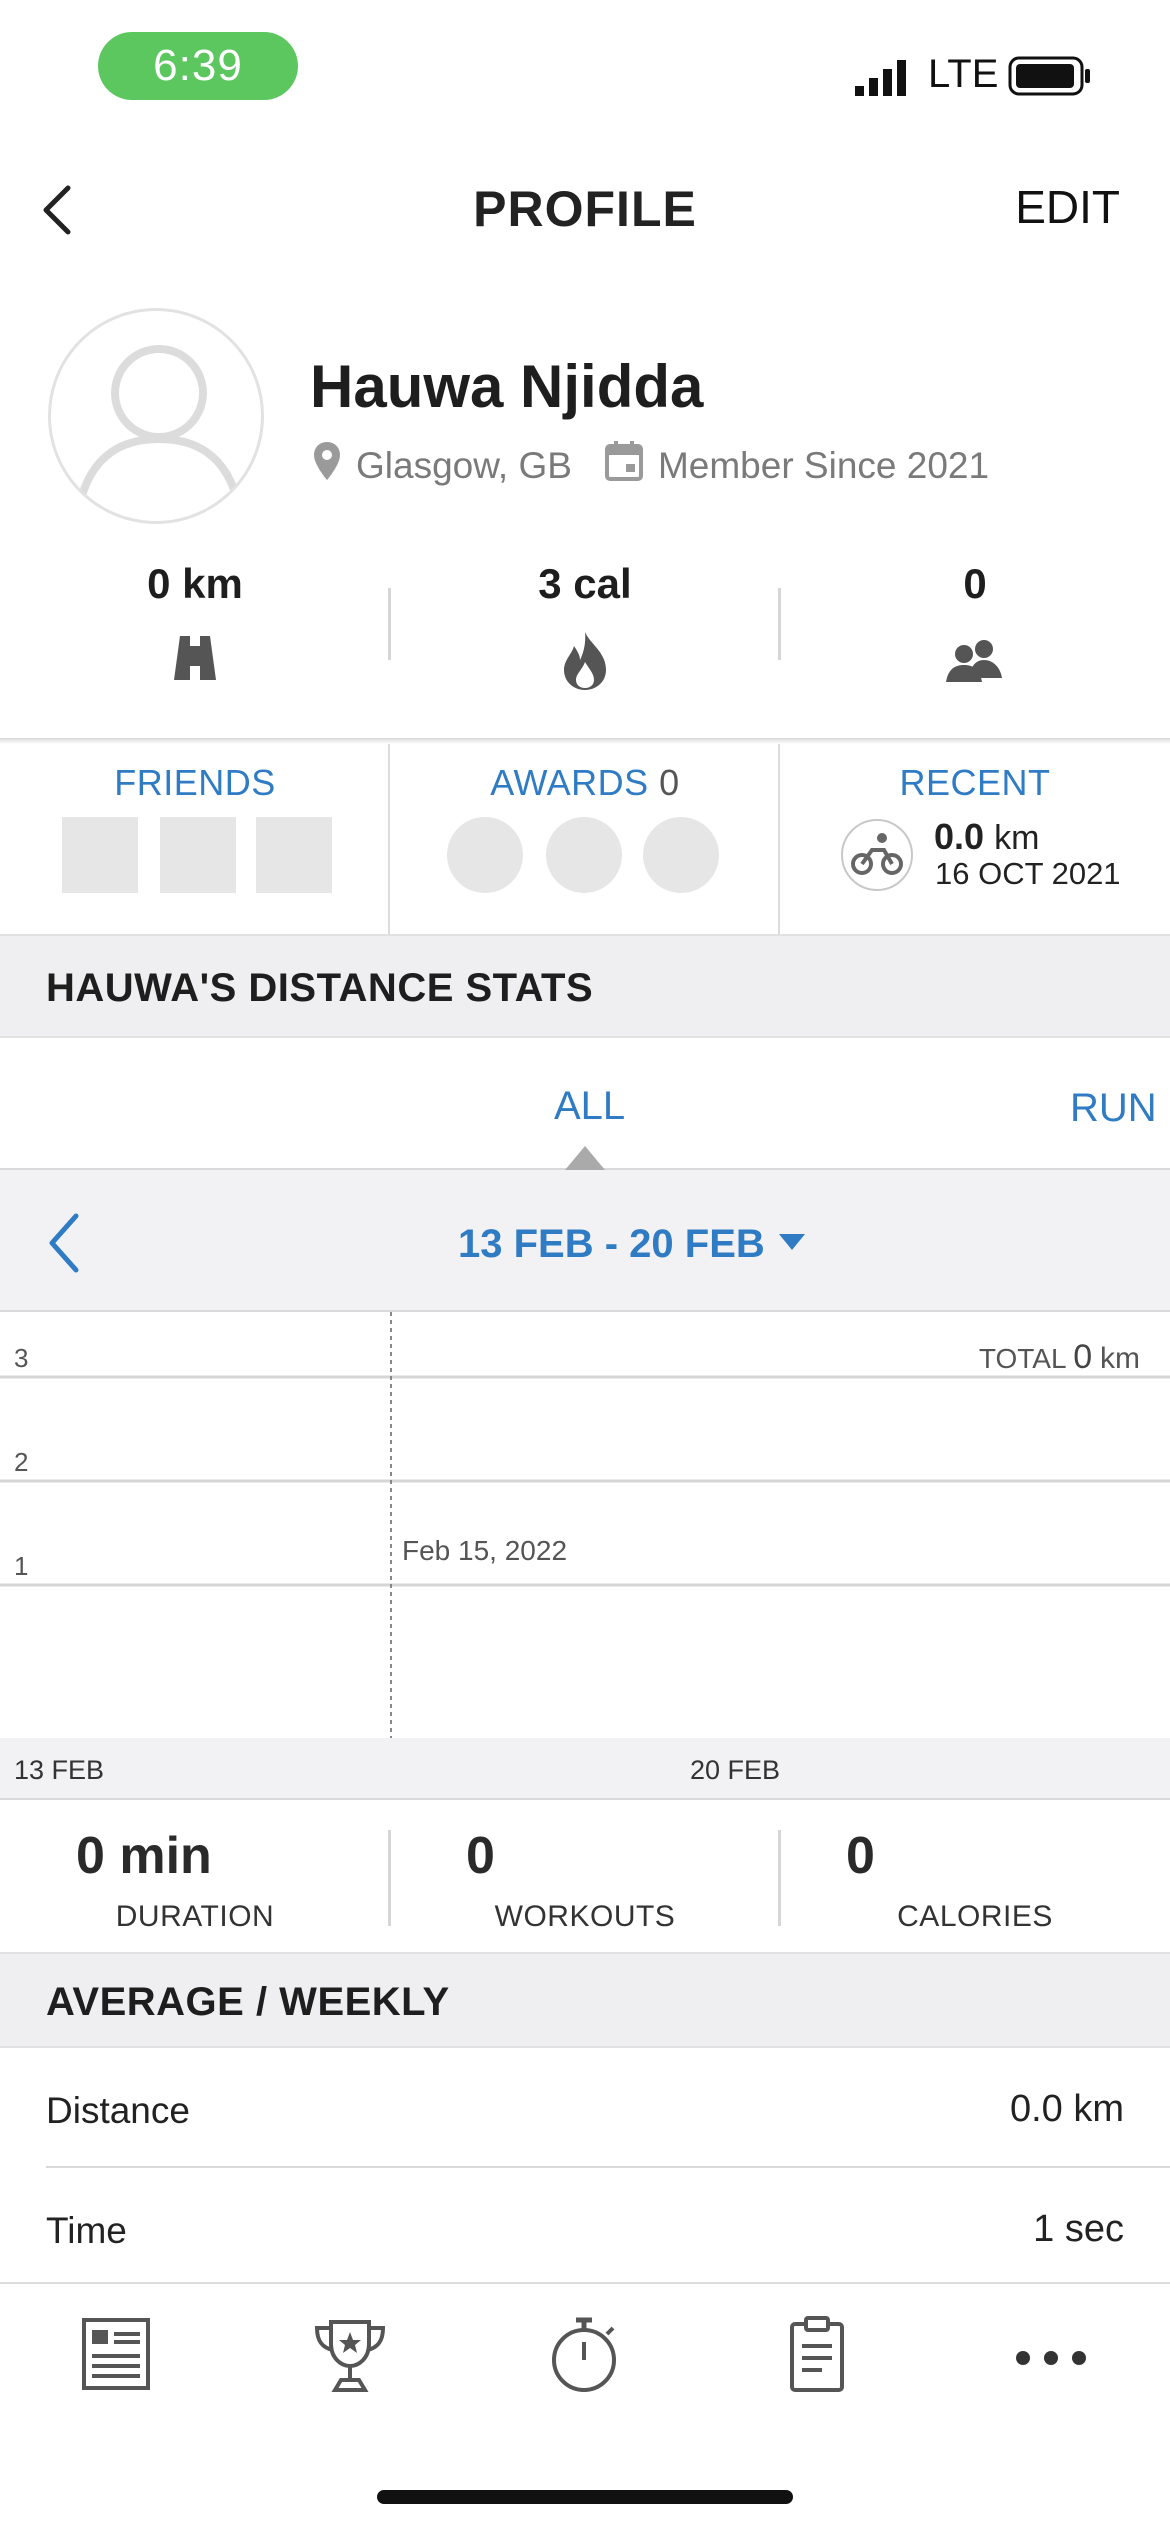  What do you see at coordinates (986, 837) in the screenshot?
I see `recent-distance: 0.0 km` at bounding box center [986, 837].